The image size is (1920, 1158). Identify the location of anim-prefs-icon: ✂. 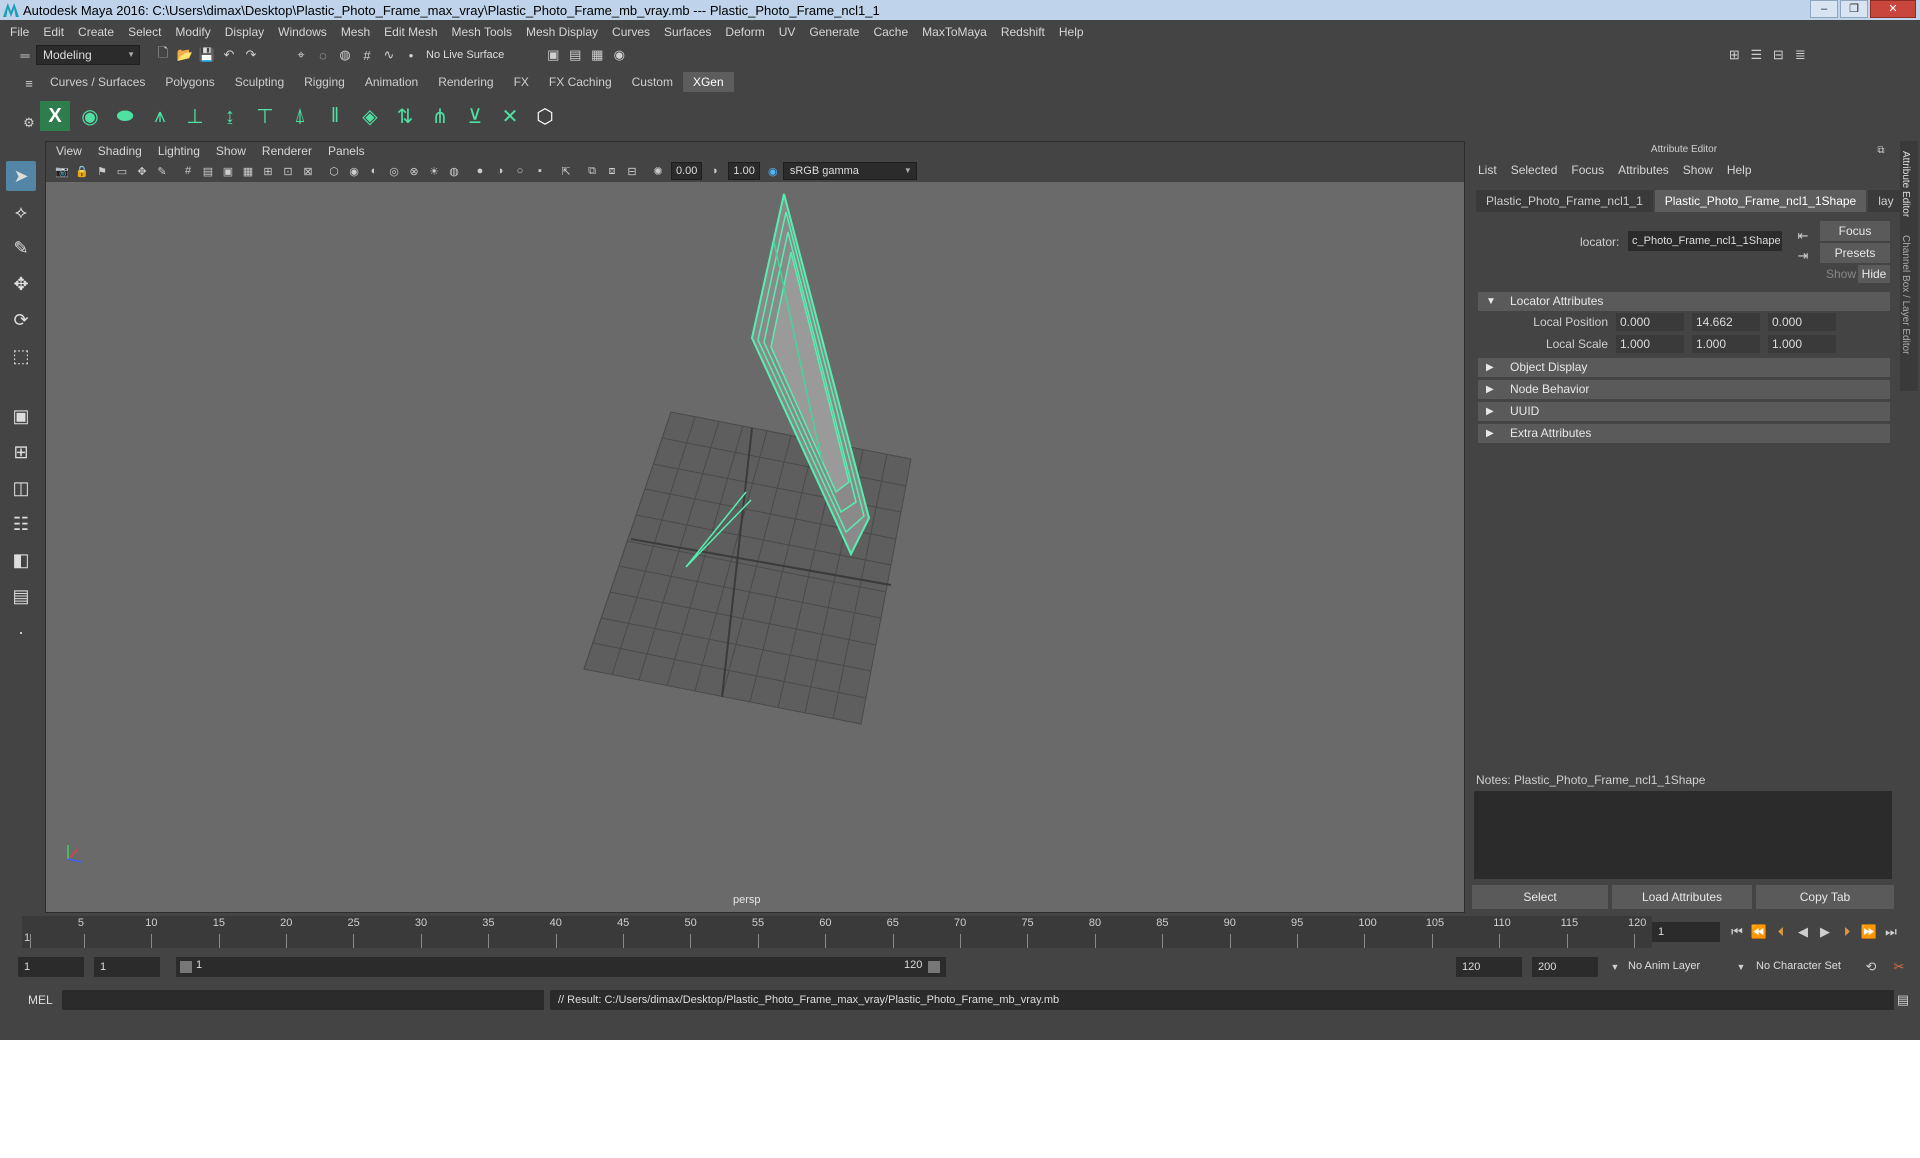
(1899, 967).